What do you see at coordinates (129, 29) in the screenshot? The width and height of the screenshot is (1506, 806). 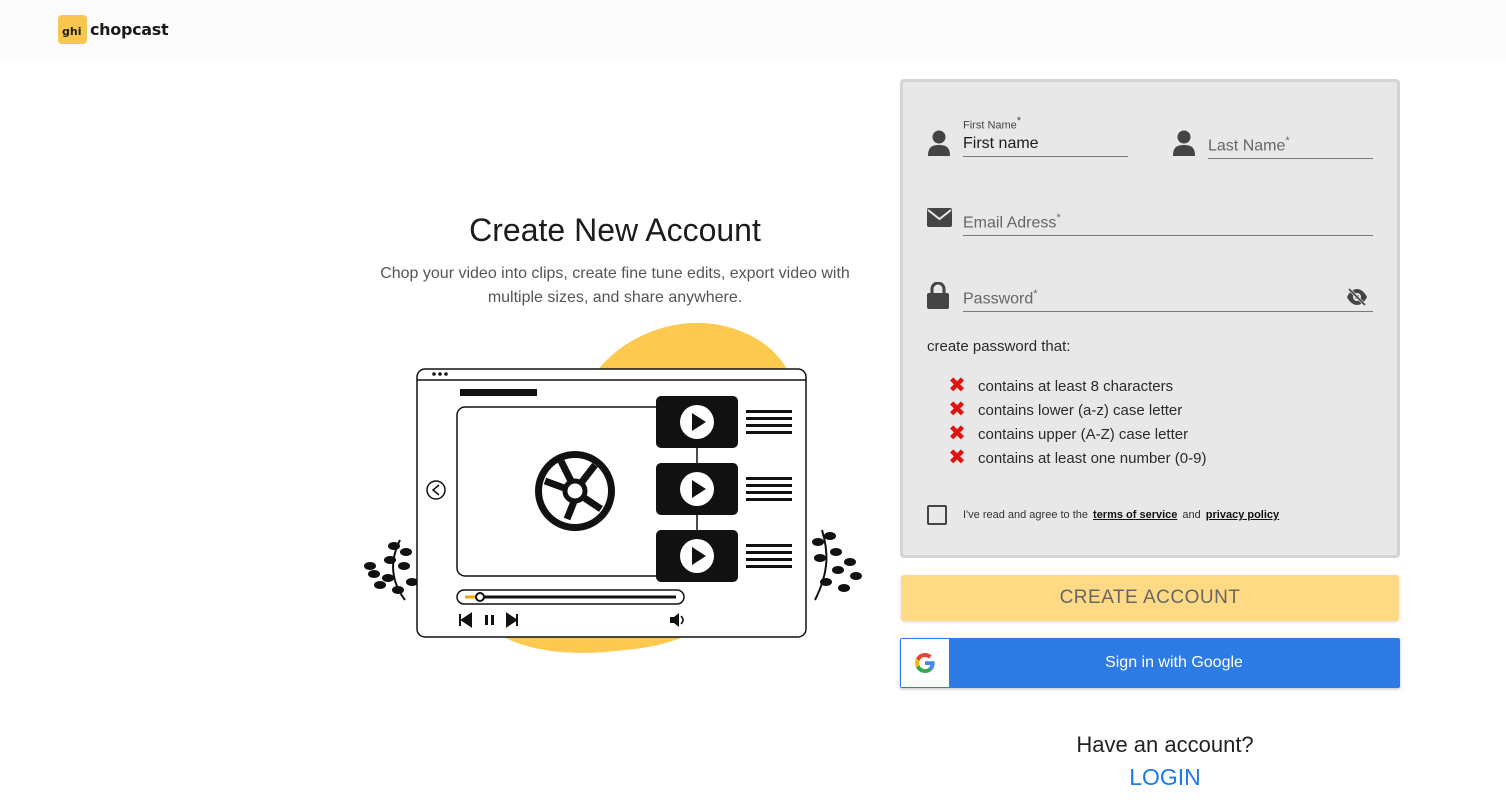 I see `brand-name: chopcast` at bounding box center [129, 29].